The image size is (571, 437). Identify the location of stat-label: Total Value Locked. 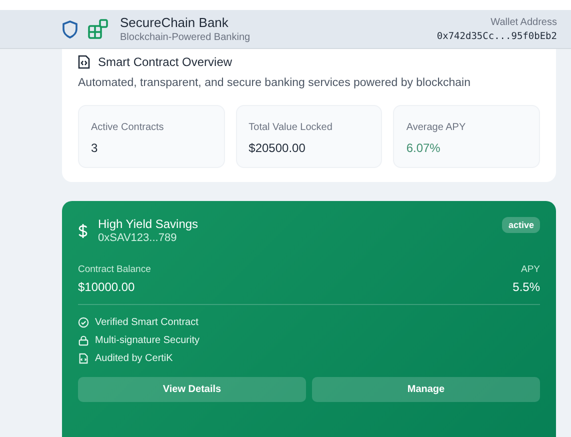
(291, 127).